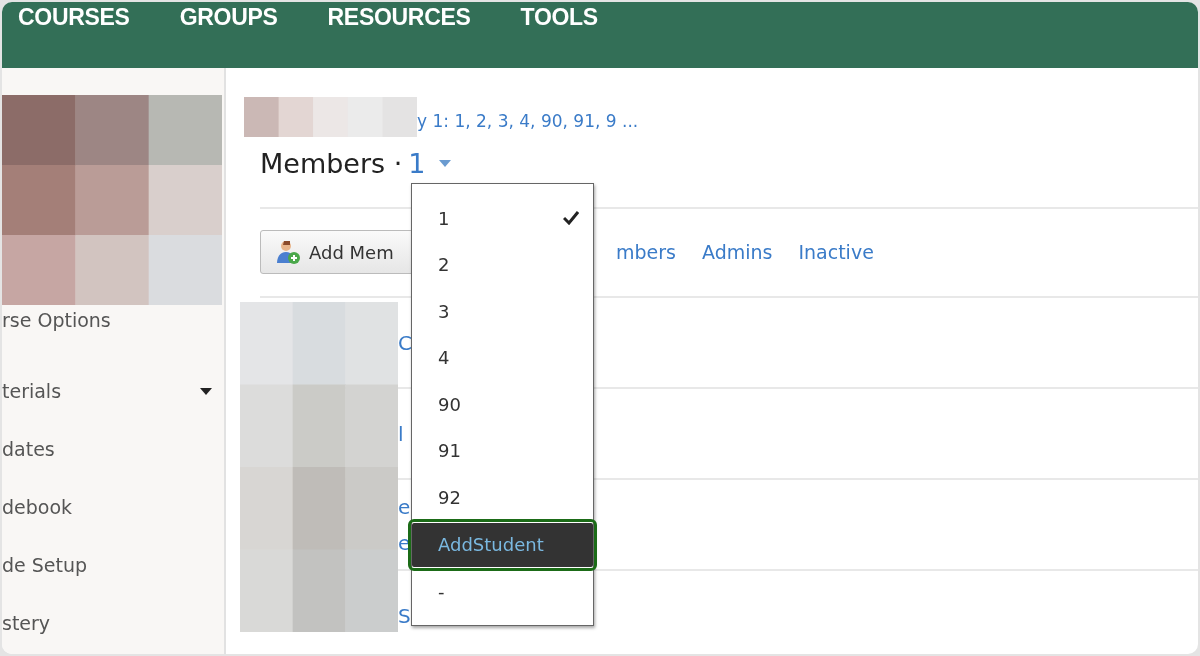 The image size is (1200, 656). Describe the element at coordinates (559, 17) in the screenshot. I see `nav-link: TOOLS` at that location.